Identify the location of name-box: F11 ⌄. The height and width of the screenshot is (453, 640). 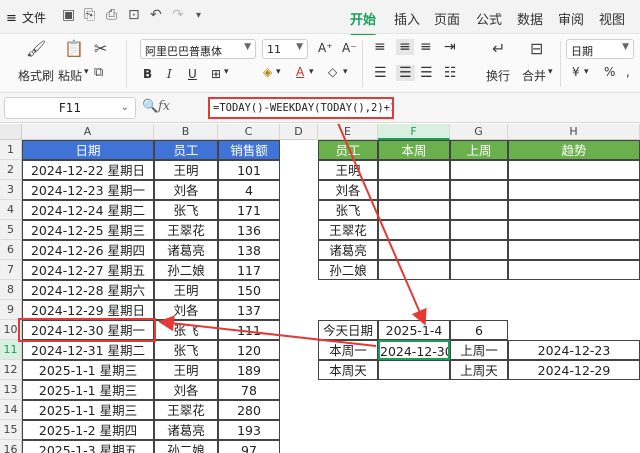
(70, 108).